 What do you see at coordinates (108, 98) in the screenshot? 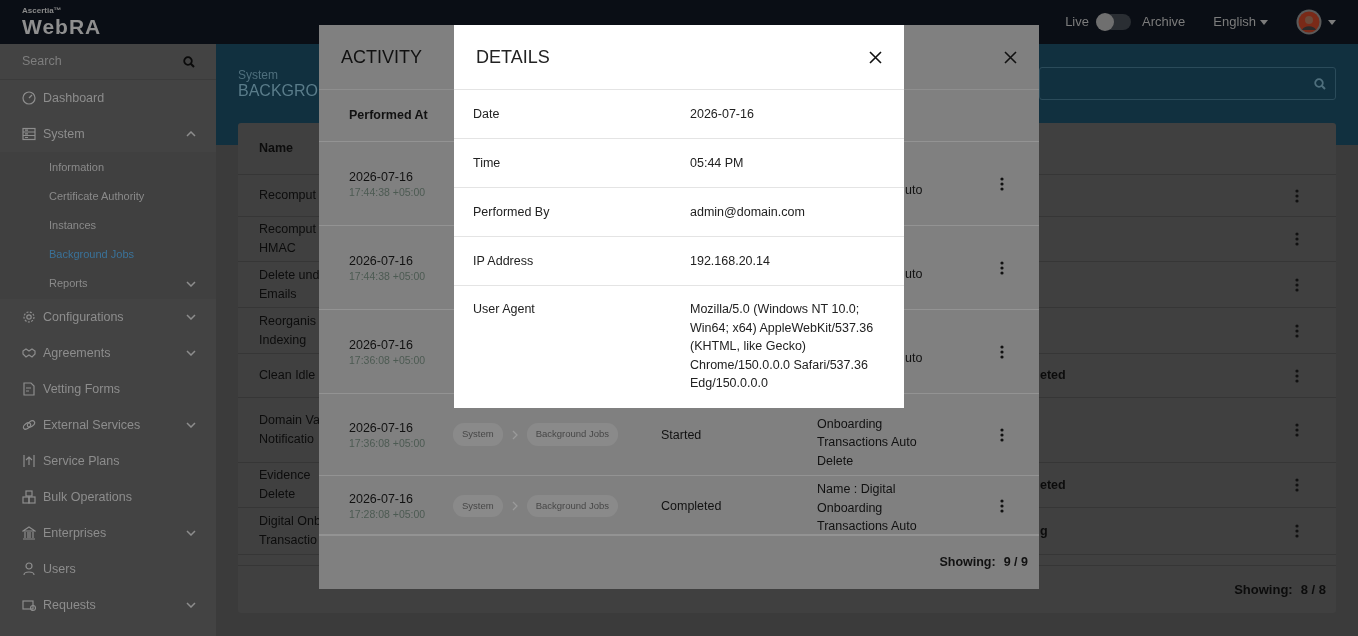
I see `sidebar-item: Dashboard` at bounding box center [108, 98].